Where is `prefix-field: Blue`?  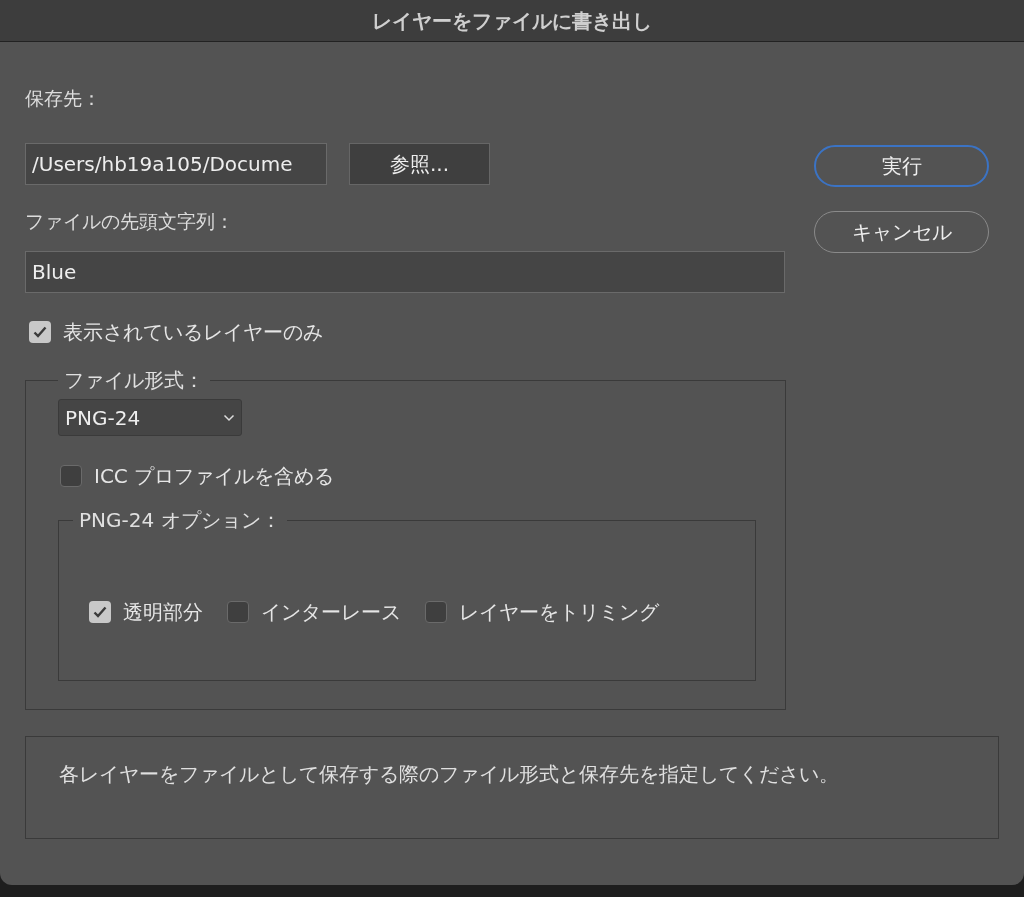
prefix-field: Blue is located at coordinates (405, 272).